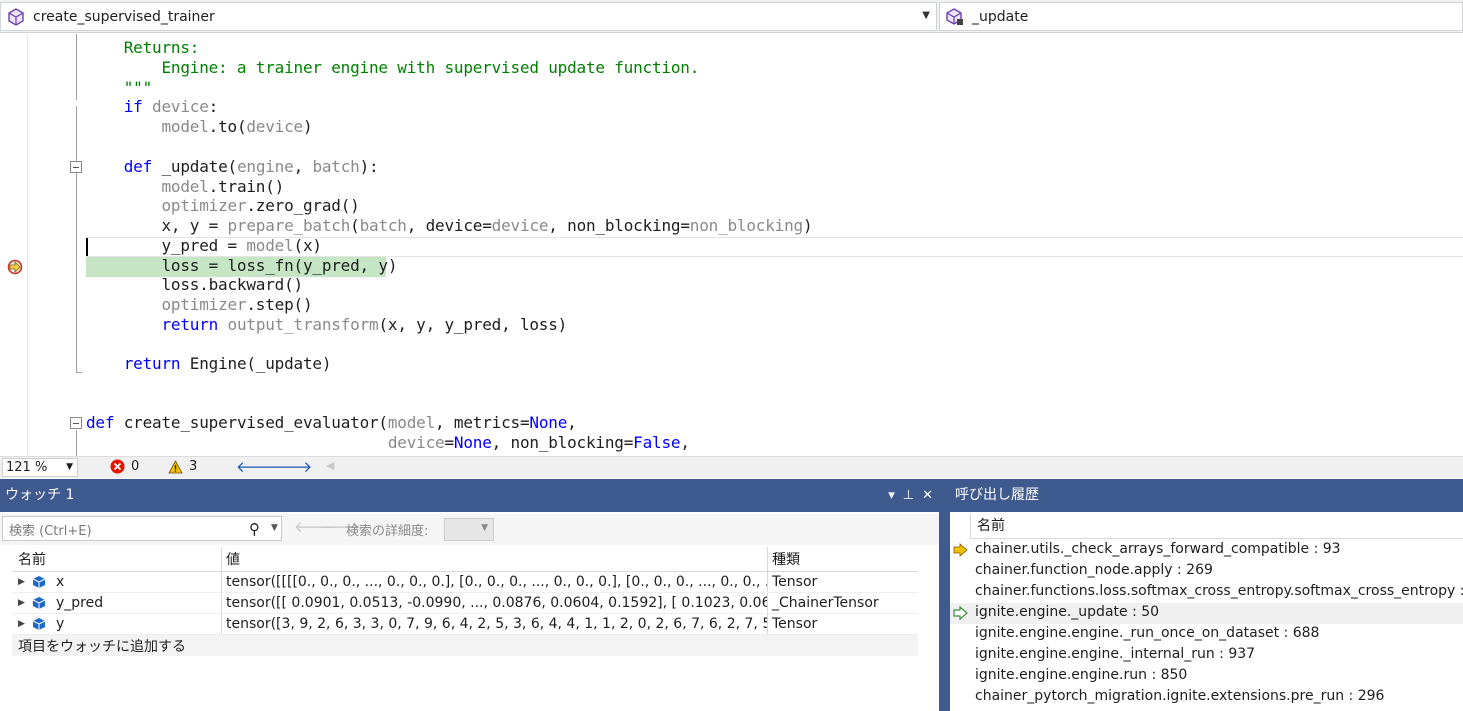 This screenshot has height=711, width=1463. Describe the element at coordinates (495, 559) in the screenshot. I see `column-header-value: 値` at that location.